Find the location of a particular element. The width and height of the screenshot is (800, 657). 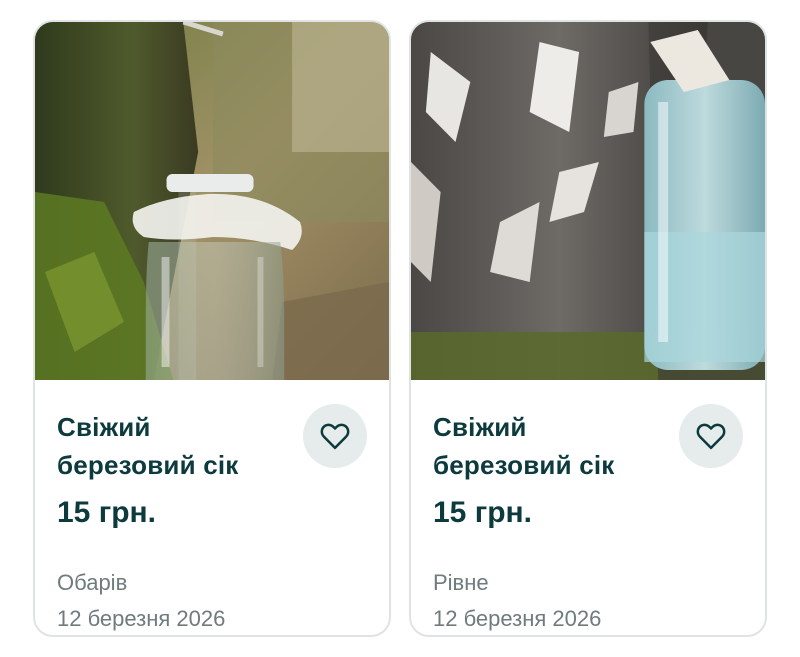

listing-city: Рівне is located at coordinates (461, 582).